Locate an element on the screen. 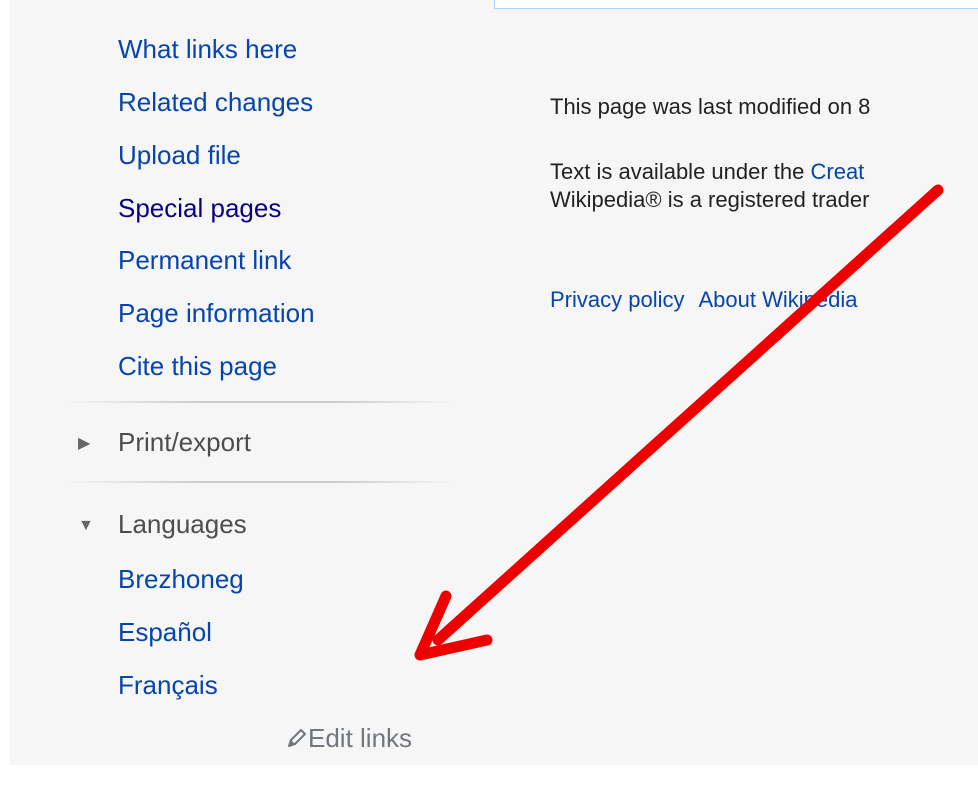 The height and width of the screenshot is (789, 978). footer-trademark-line: Wikipedia® is a registered trader is located at coordinates (709, 200).